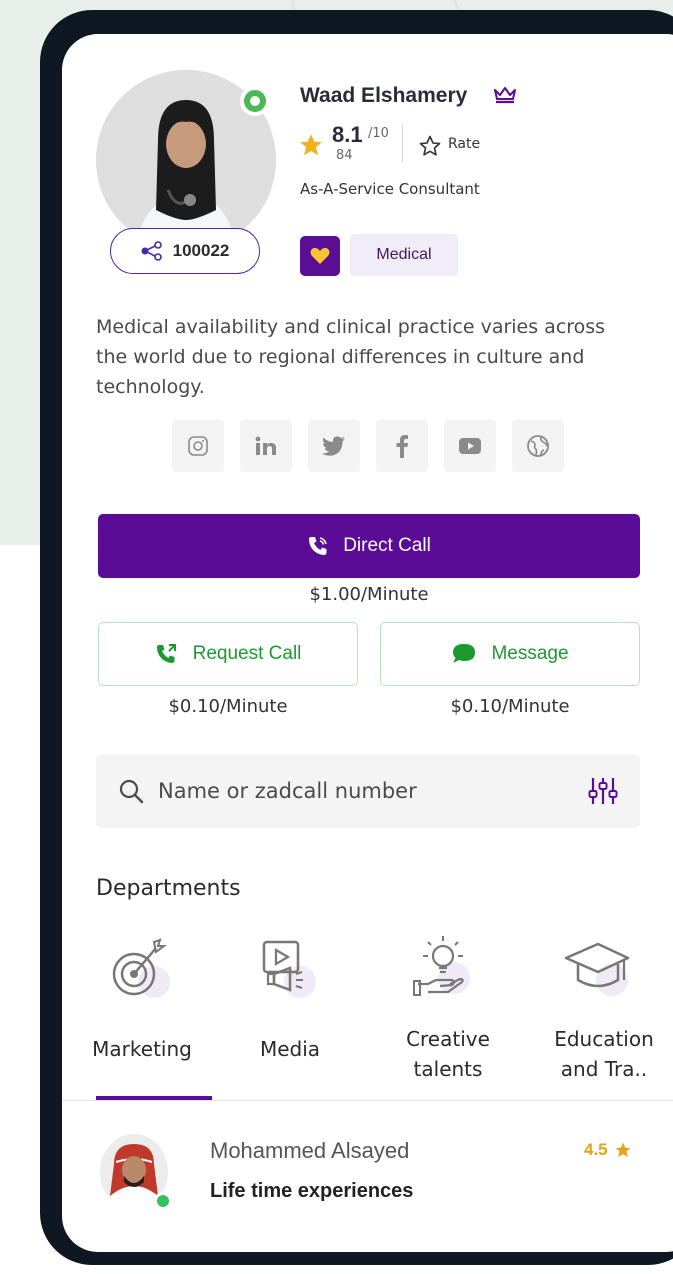 The image size is (673, 1274). I want to click on rating-score: 8.1, so click(347, 134).